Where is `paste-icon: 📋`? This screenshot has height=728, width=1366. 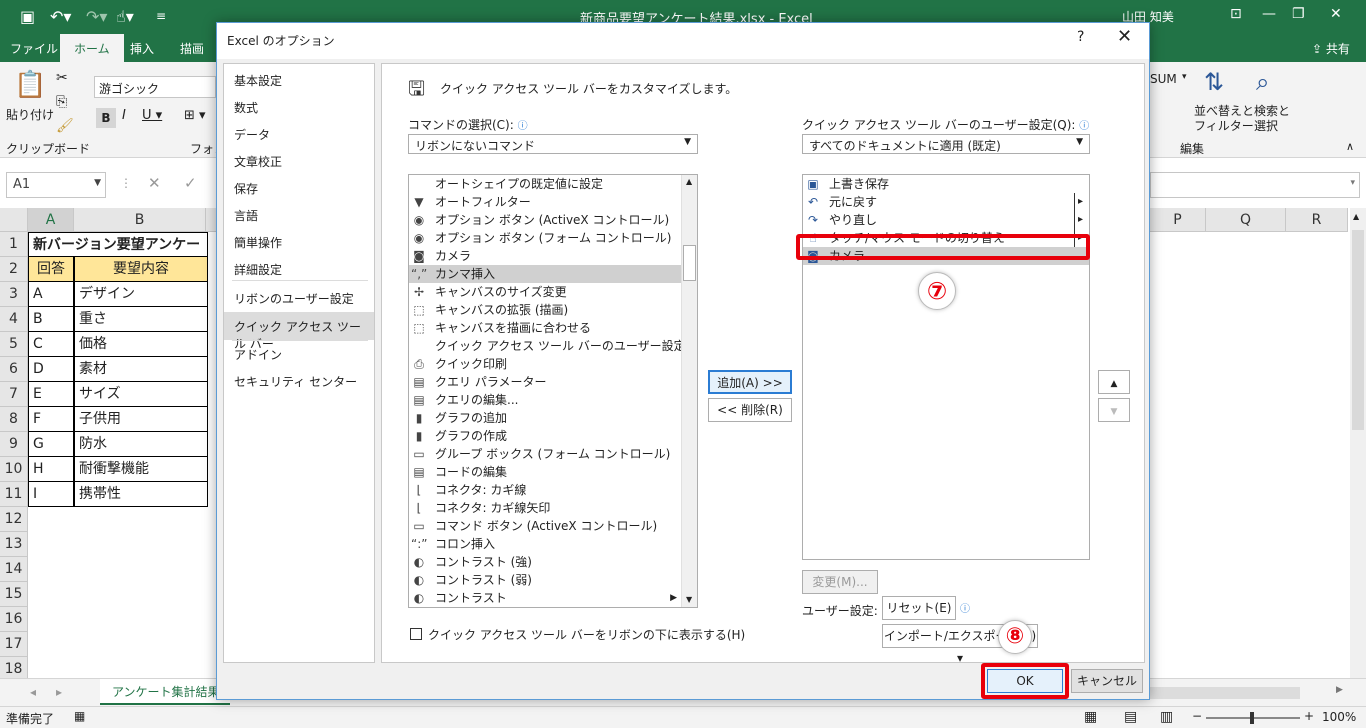
paste-icon: 📋 is located at coordinates (30, 85).